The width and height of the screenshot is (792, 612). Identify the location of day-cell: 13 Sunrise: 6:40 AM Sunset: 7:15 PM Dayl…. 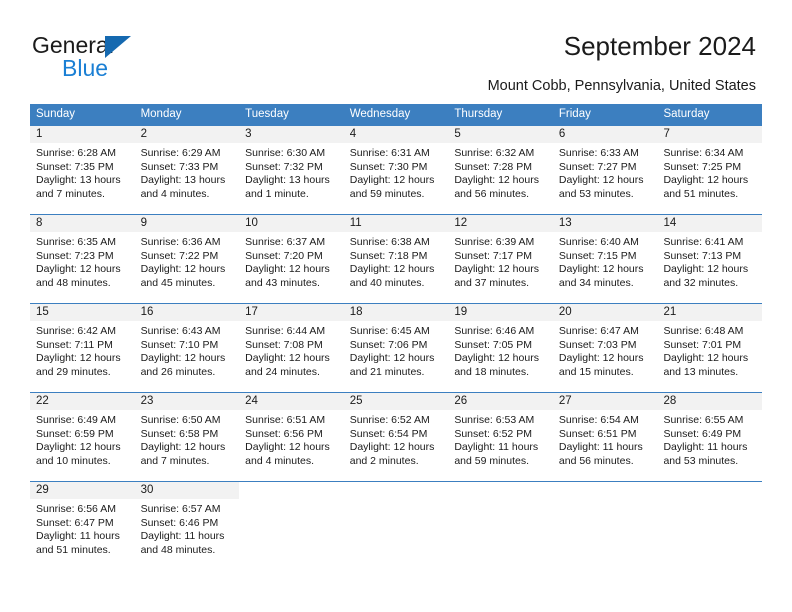
(605, 259).